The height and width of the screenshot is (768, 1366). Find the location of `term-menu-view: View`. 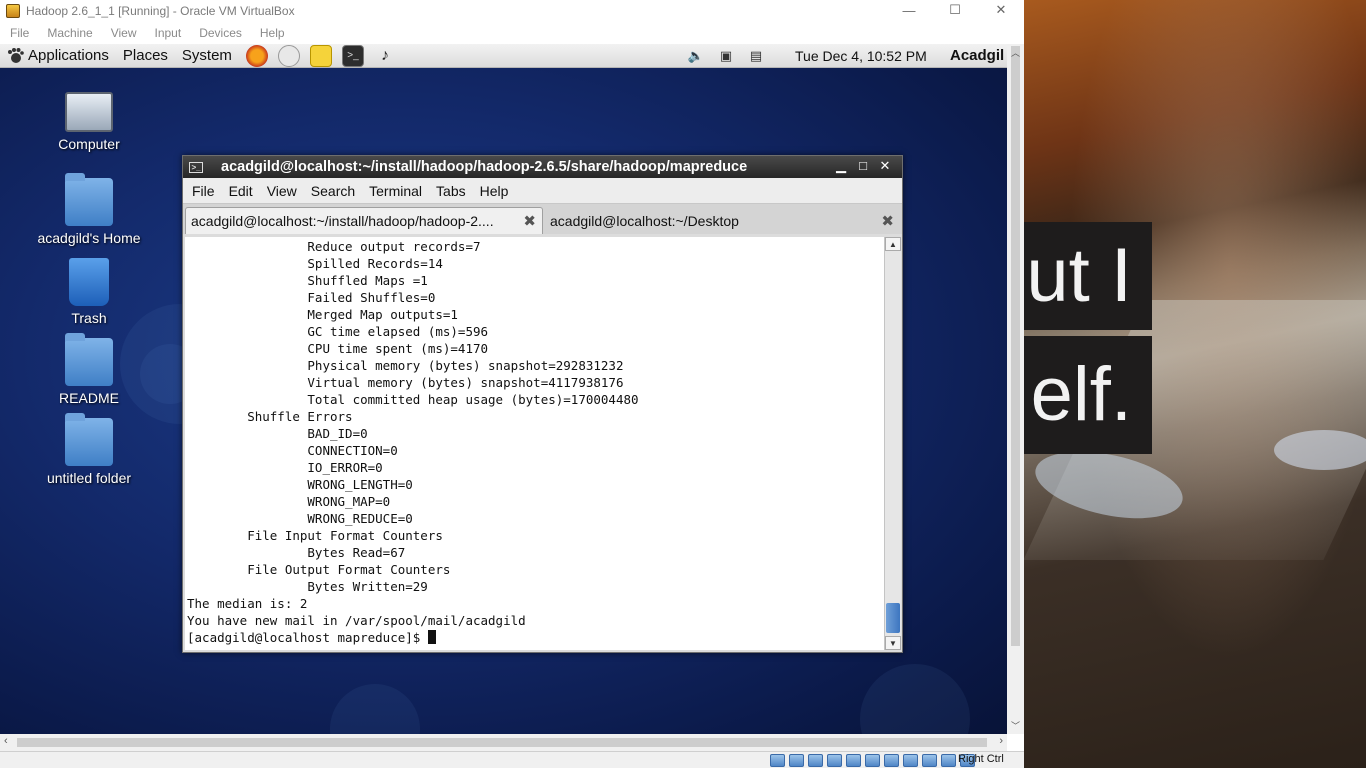

term-menu-view: View is located at coordinates (282, 191).